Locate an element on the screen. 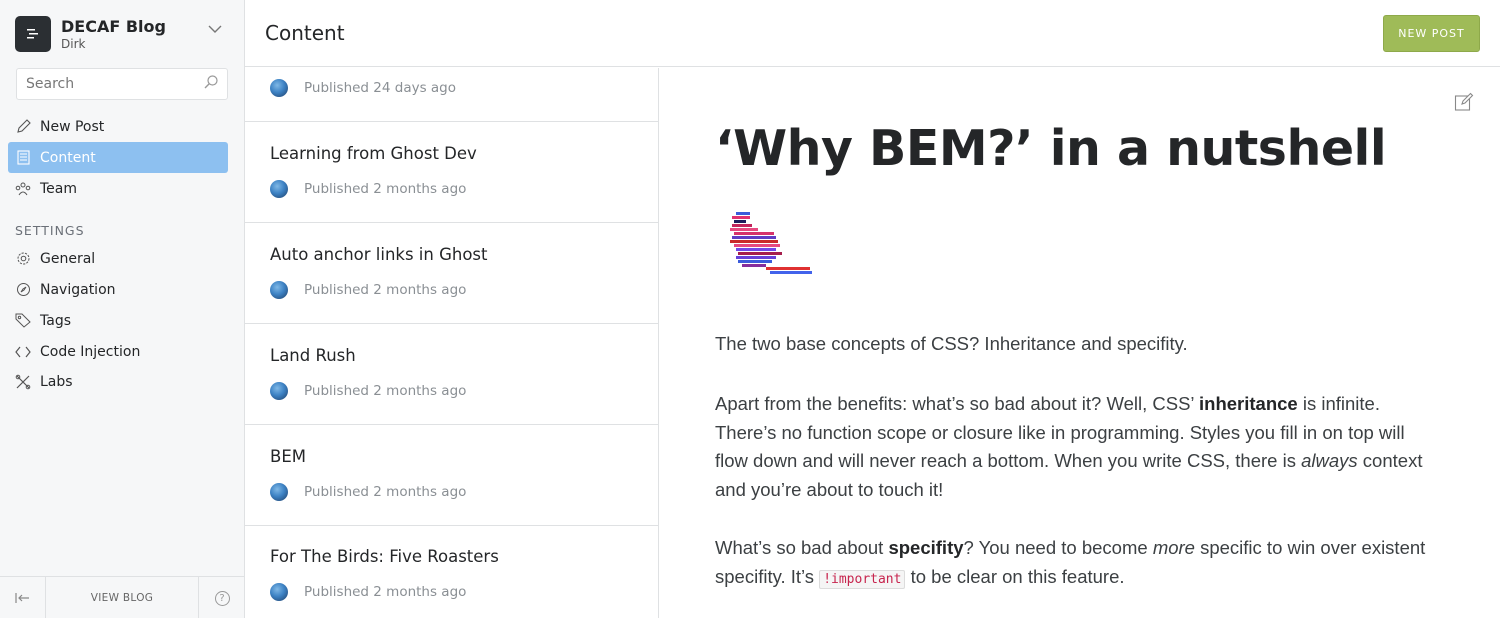  edit-icon is located at coordinates (1464, 102).